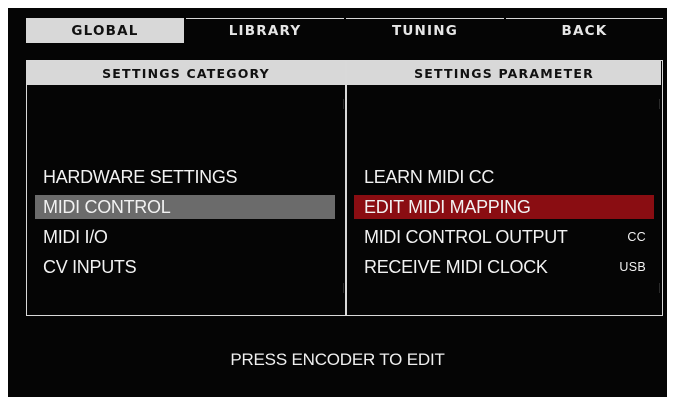  I want to click on parameter-item-label: RECEIVE MIDI CLOCK, so click(456, 266).